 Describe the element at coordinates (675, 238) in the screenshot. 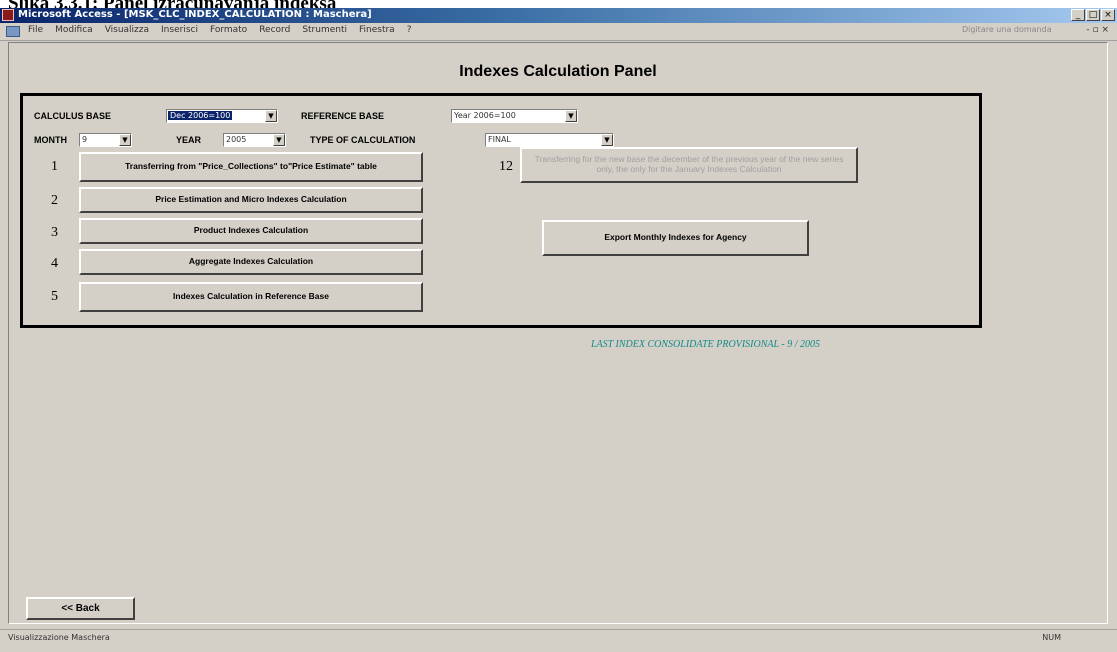

I see `export-monthly-indexes-button: Export Monthly Indexes for Agency` at that location.